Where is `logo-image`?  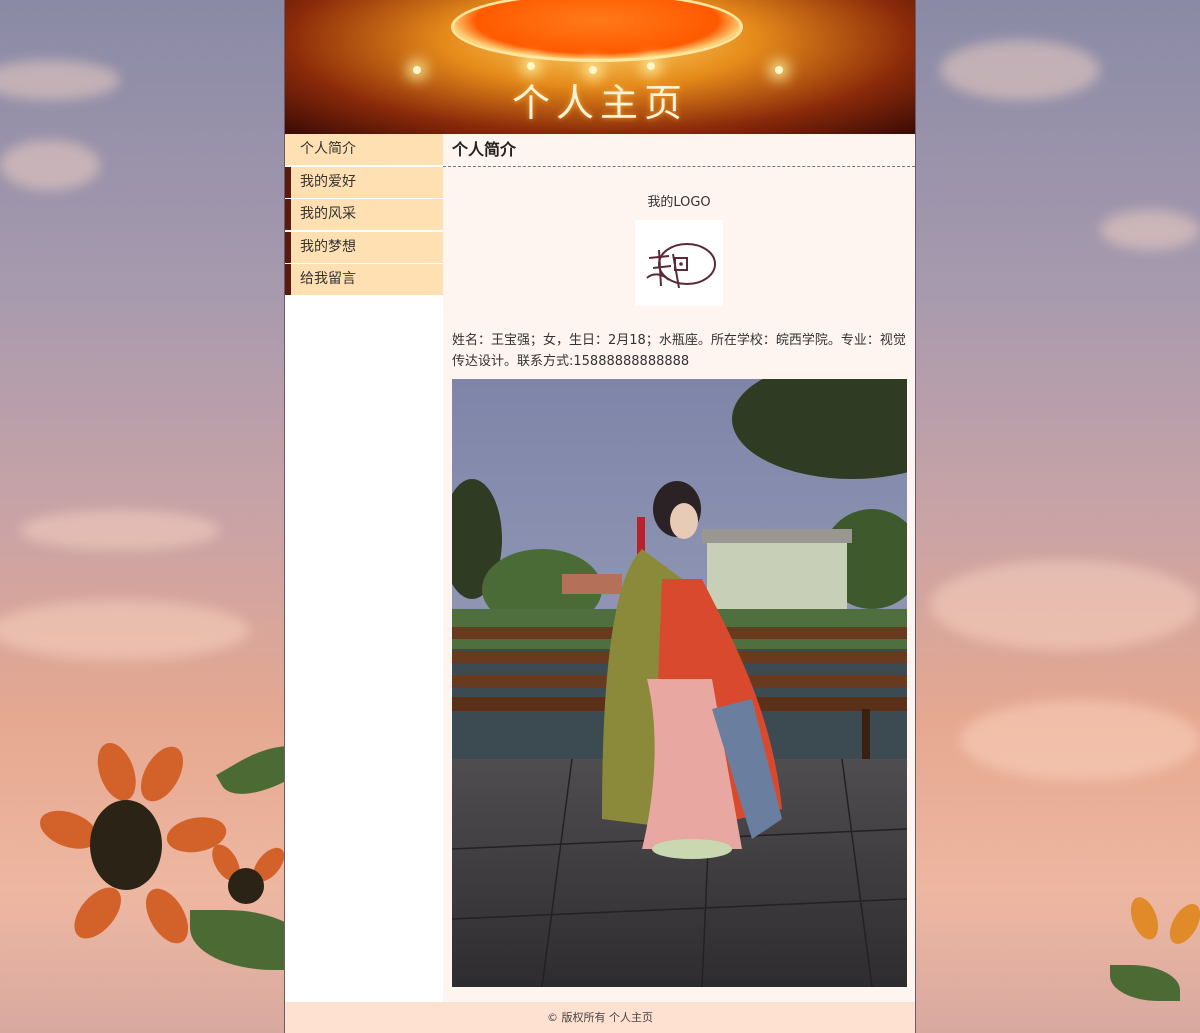 logo-image is located at coordinates (679, 263).